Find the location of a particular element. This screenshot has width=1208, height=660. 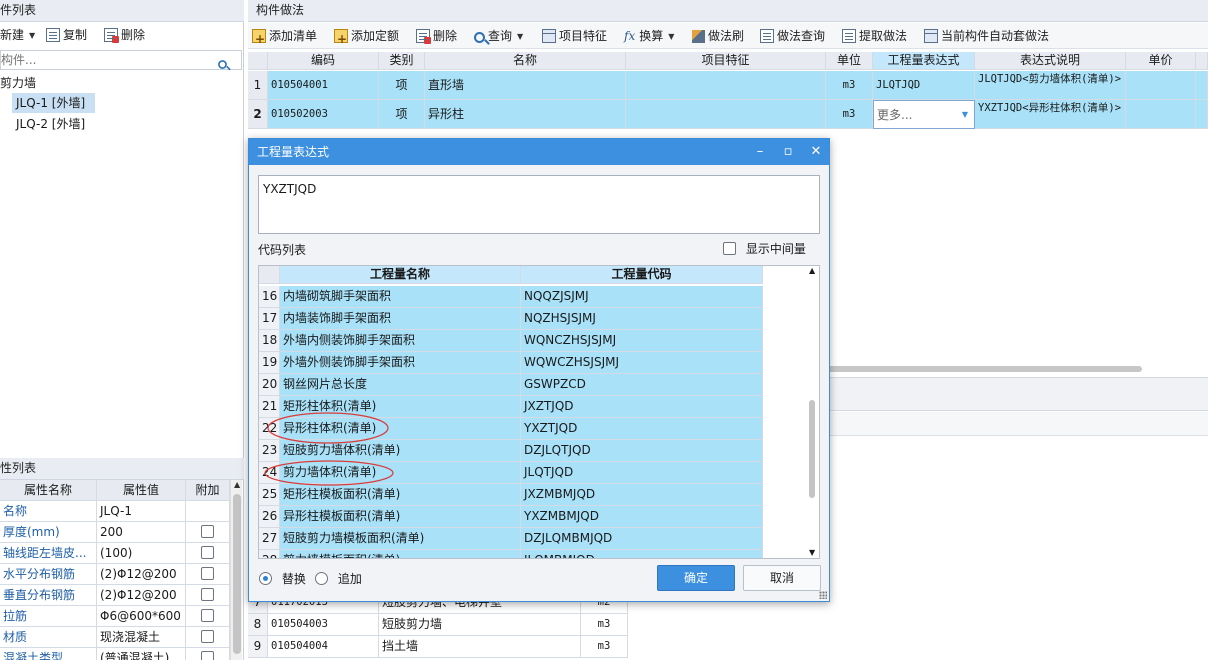

show-intermediate-checkbox: 显示中间量 is located at coordinates (764, 248).